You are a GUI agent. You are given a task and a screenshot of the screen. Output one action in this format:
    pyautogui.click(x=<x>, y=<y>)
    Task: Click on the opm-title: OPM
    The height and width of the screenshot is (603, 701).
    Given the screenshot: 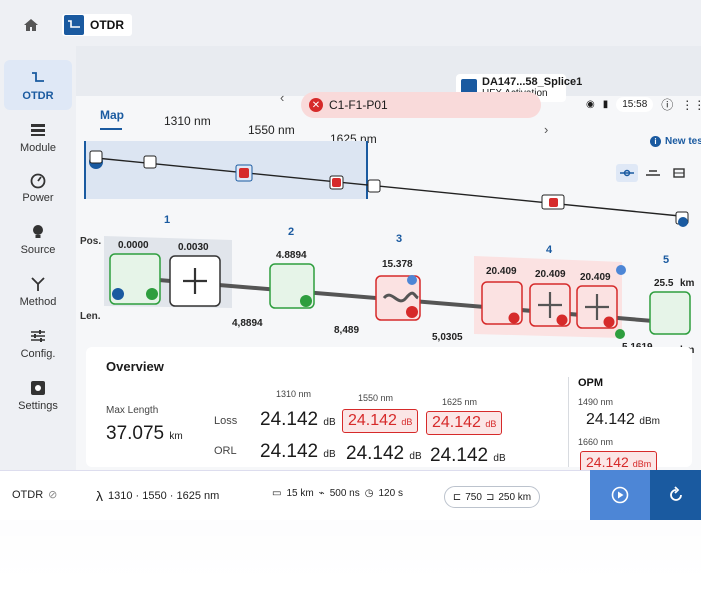 What is the action you would take?
    pyautogui.click(x=591, y=383)
    